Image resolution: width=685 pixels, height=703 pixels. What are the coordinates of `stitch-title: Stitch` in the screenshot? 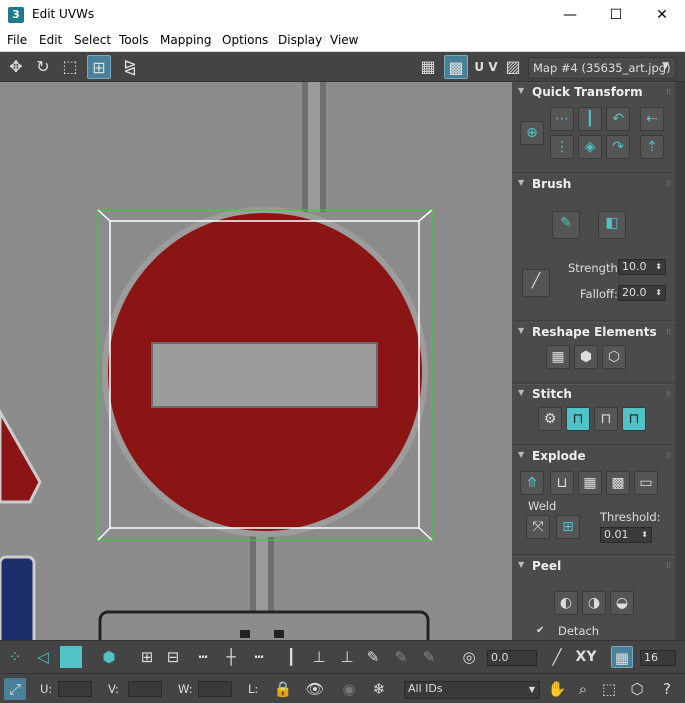 It's located at (552, 394).